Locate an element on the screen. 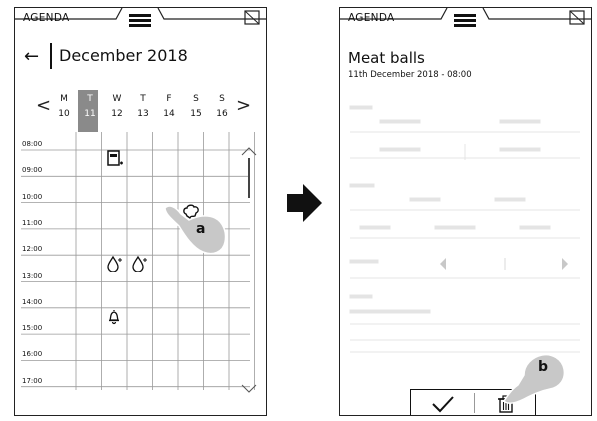  month-title: December 2018 is located at coordinates (123, 55).